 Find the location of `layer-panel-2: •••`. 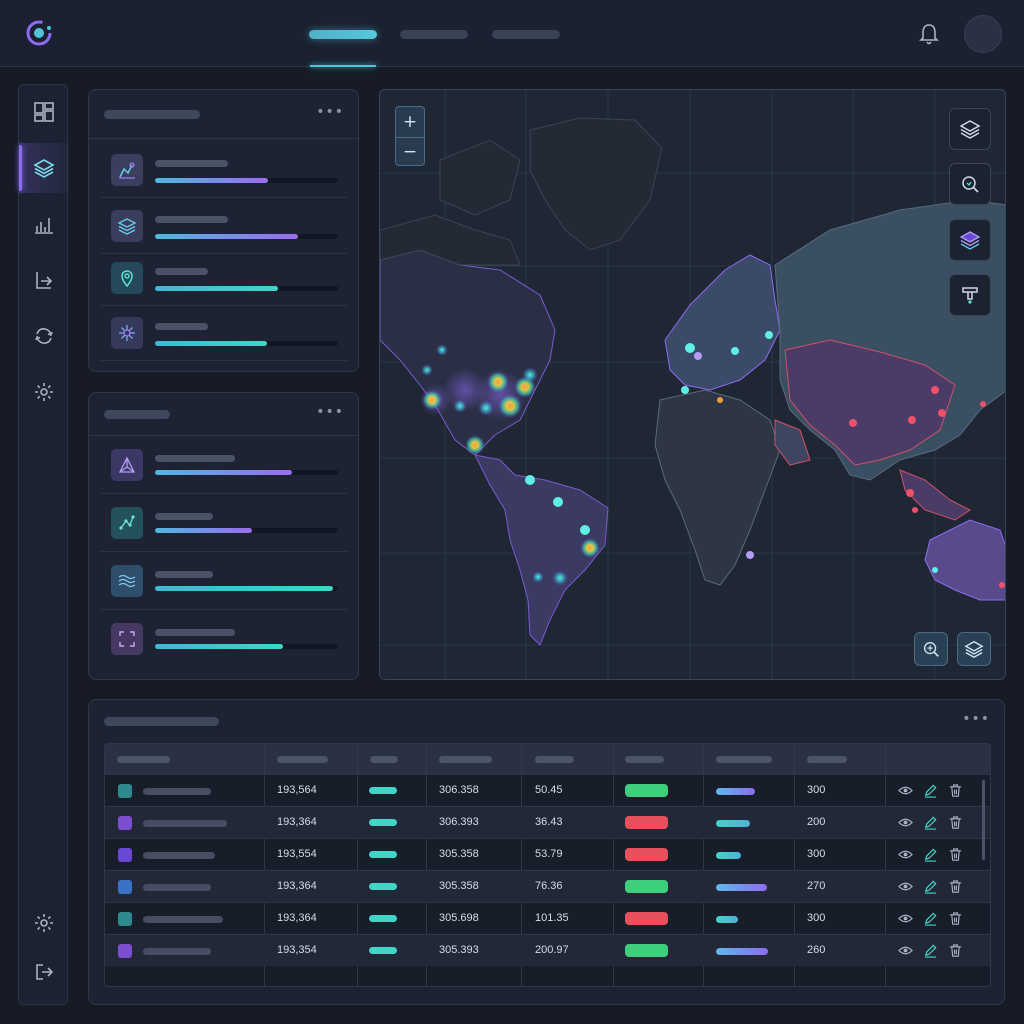

layer-panel-2: ••• is located at coordinates (223, 536).